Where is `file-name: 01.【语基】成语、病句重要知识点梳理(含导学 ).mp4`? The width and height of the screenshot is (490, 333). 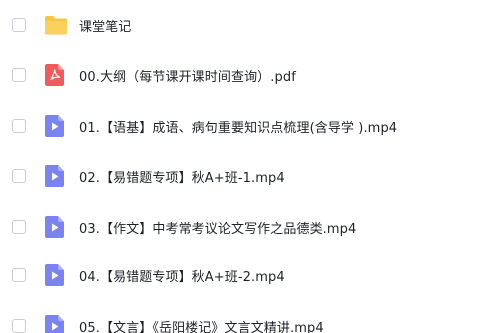 file-name: 01.【语基】成语、病句重要知识点梳理(含导学 ).mp4 is located at coordinates (238, 126).